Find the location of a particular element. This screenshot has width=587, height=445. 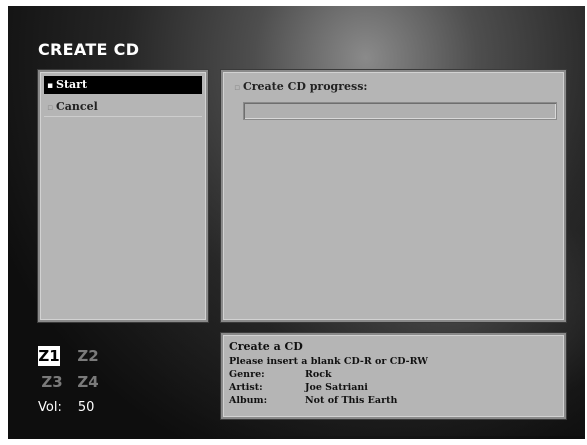

info-album-row: Album: Not of This Earth is located at coordinates (313, 400).